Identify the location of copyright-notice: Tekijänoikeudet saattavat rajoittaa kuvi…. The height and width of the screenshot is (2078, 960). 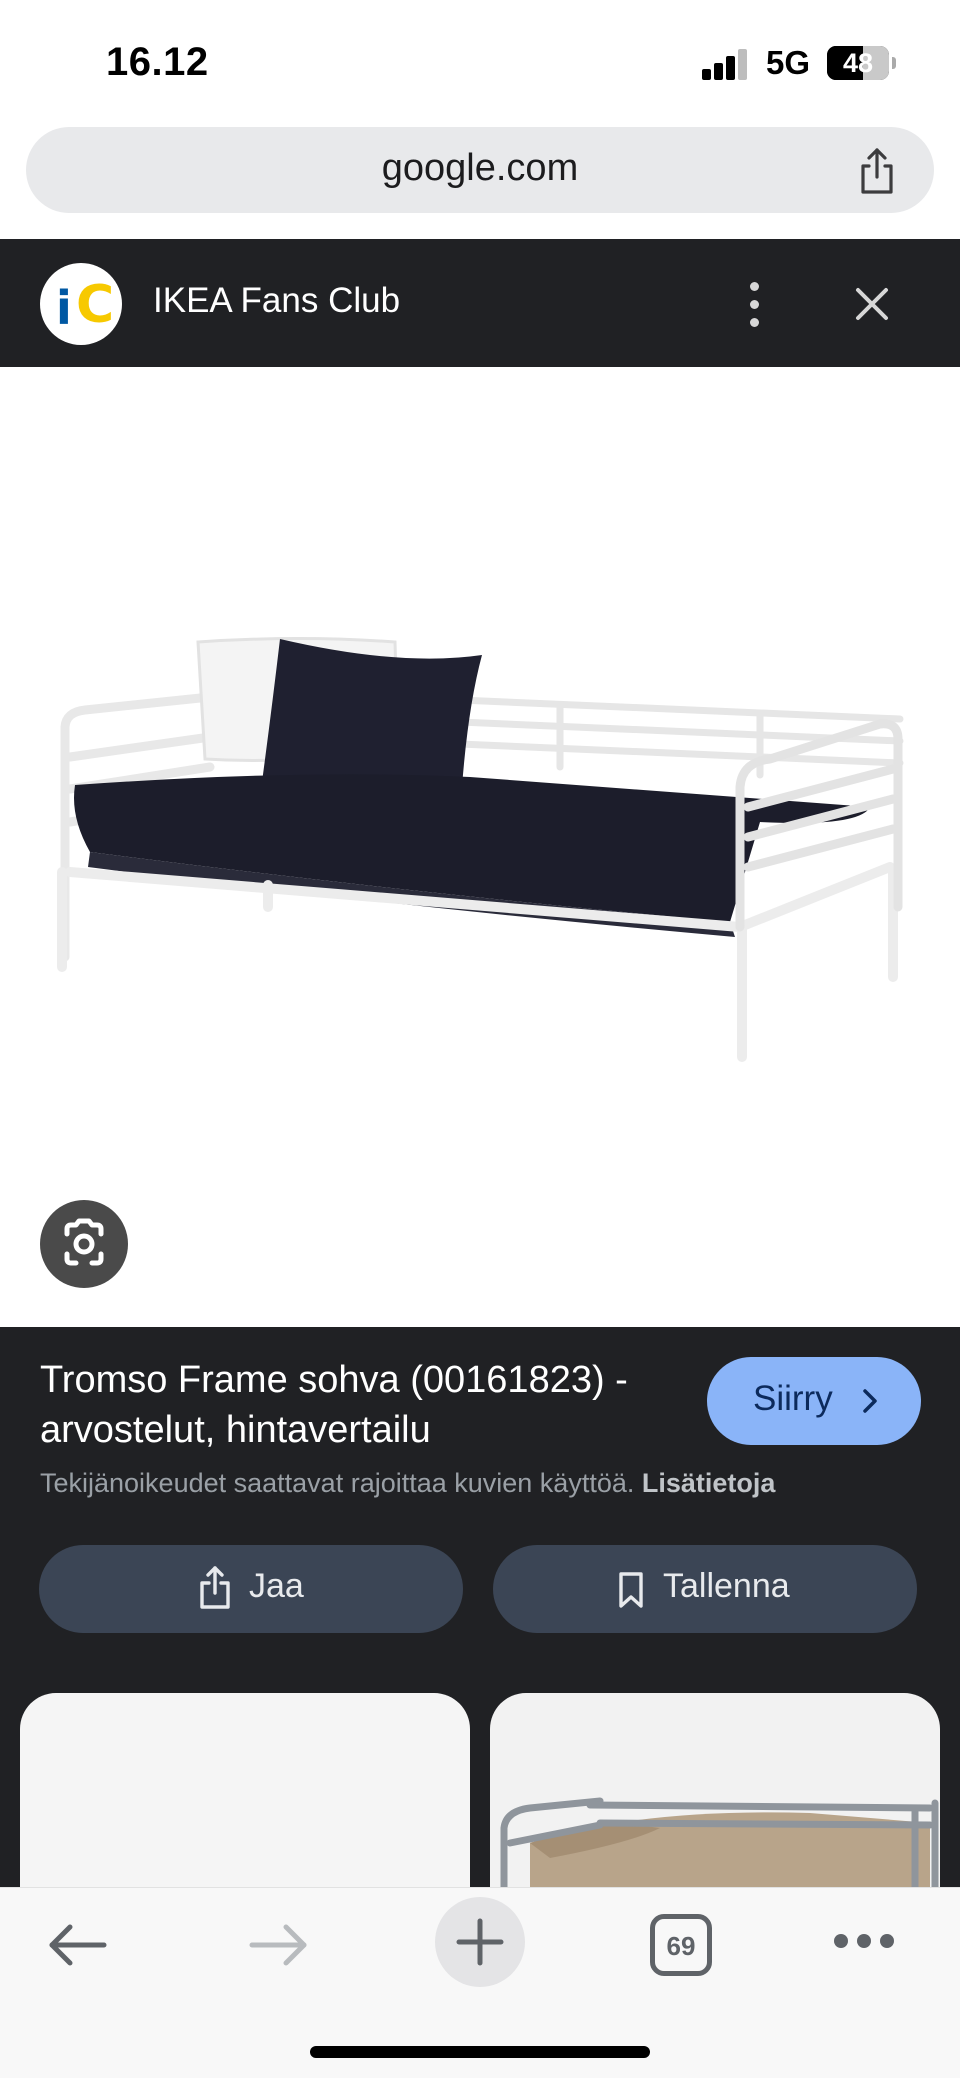
(407, 1483).